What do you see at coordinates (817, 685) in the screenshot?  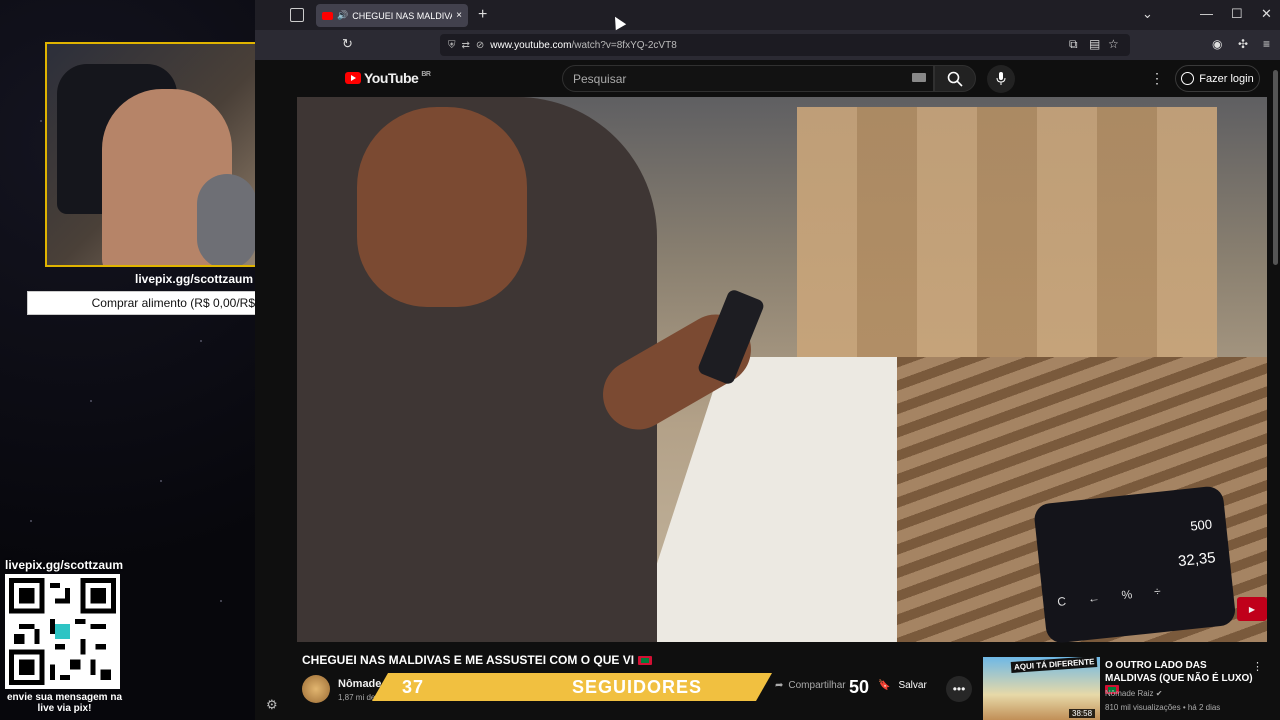 I see `share-label: Compartilhar` at bounding box center [817, 685].